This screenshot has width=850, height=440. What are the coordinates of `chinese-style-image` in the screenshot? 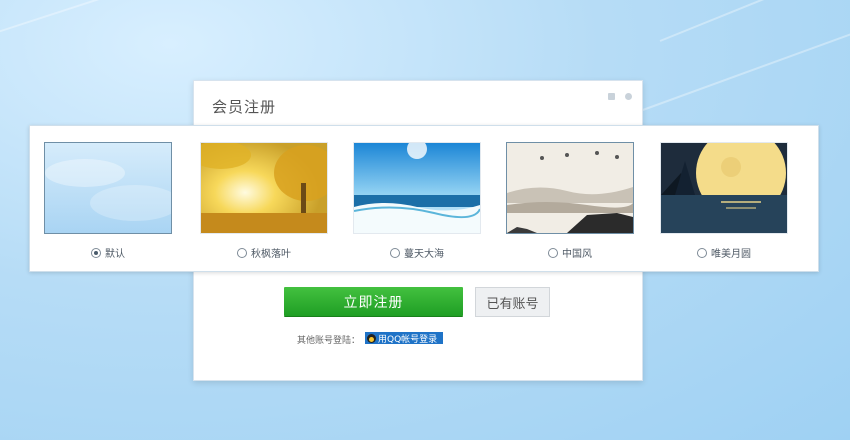 It's located at (570, 188).